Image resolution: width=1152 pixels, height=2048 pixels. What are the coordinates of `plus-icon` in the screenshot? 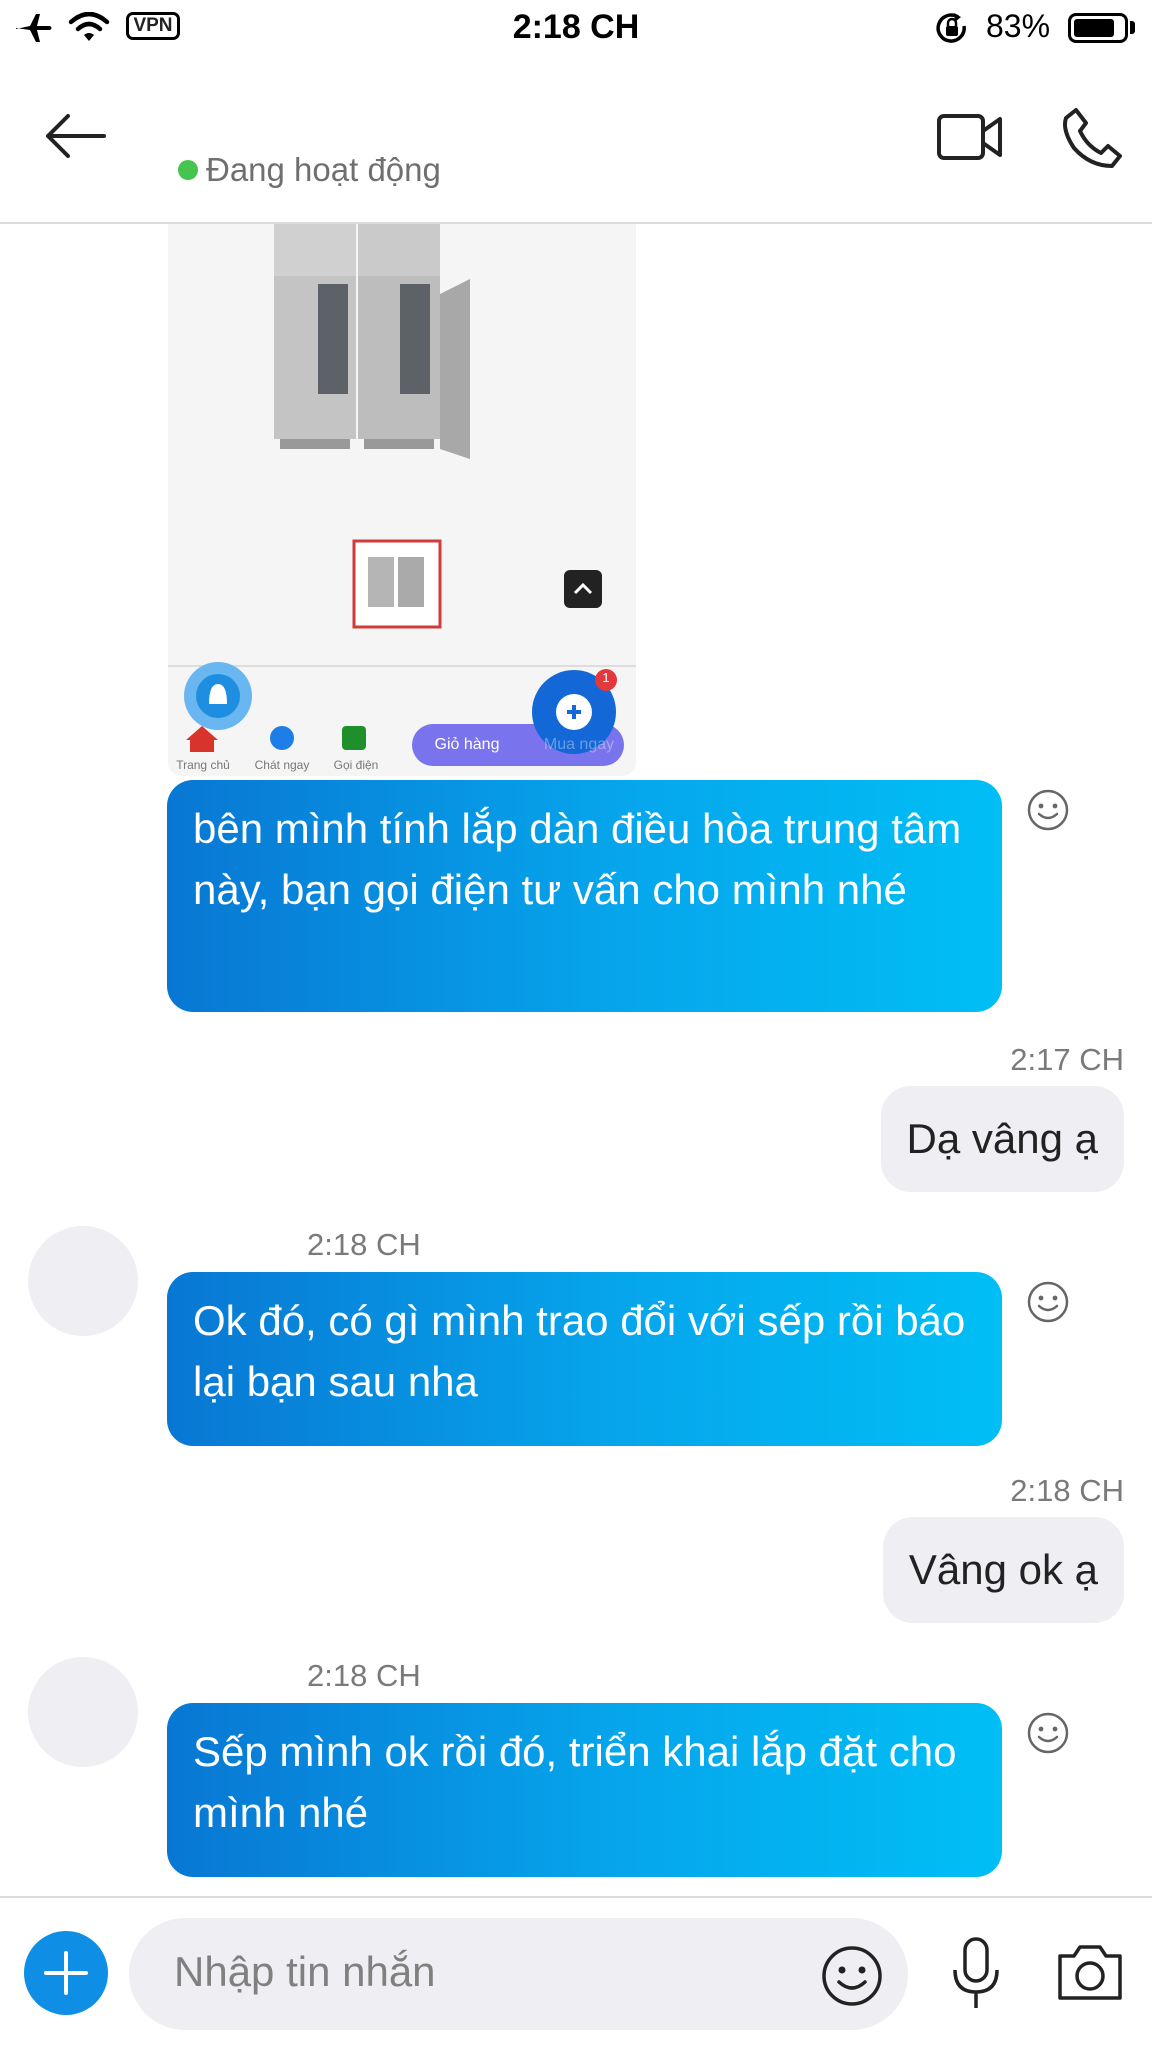 It's located at (66, 1973).